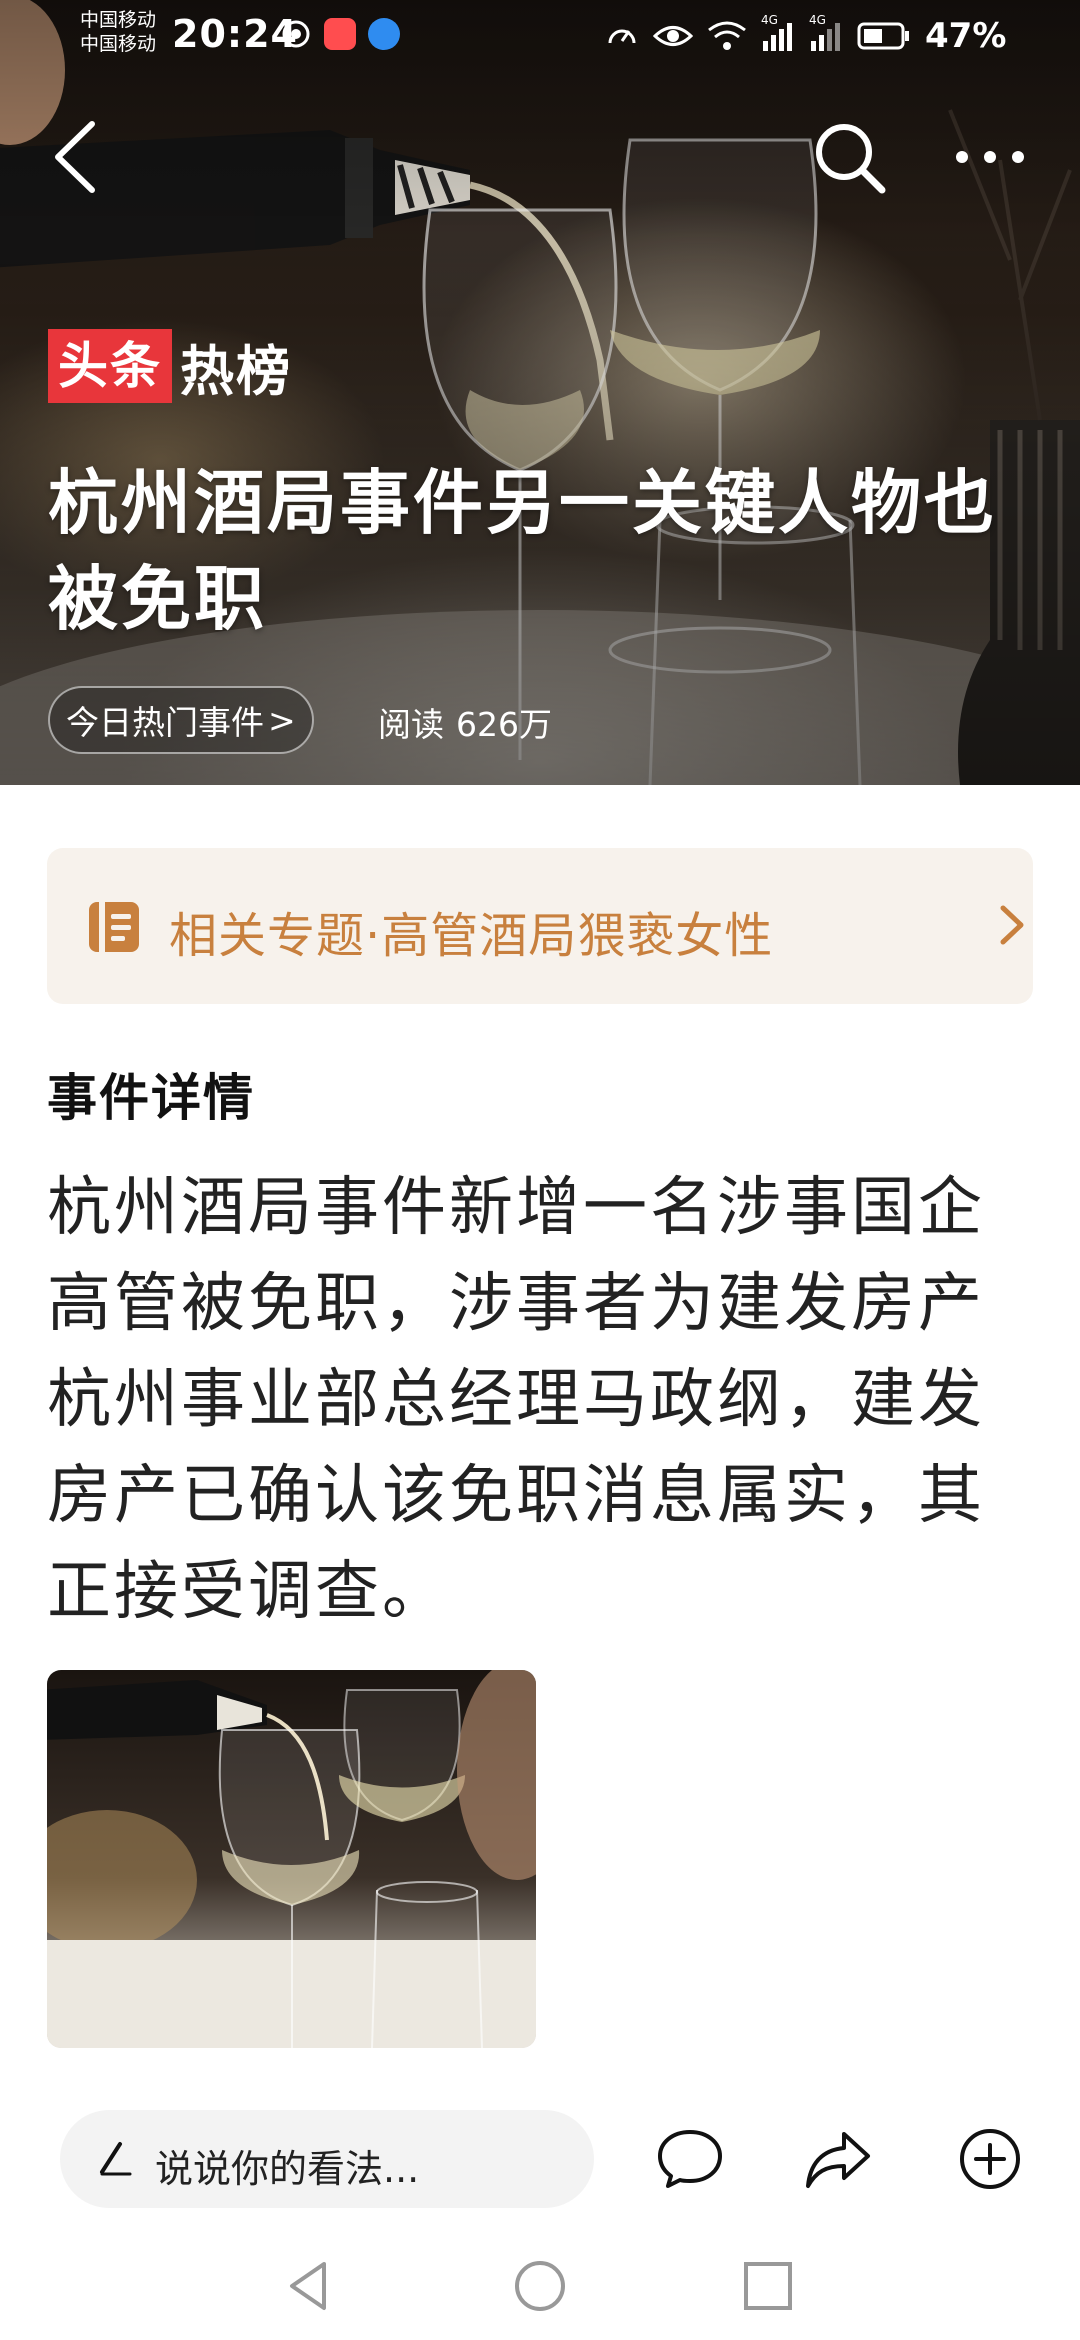 This screenshot has height=2340, width=1080. I want to click on read-count: 阅读 626万, so click(465, 722).